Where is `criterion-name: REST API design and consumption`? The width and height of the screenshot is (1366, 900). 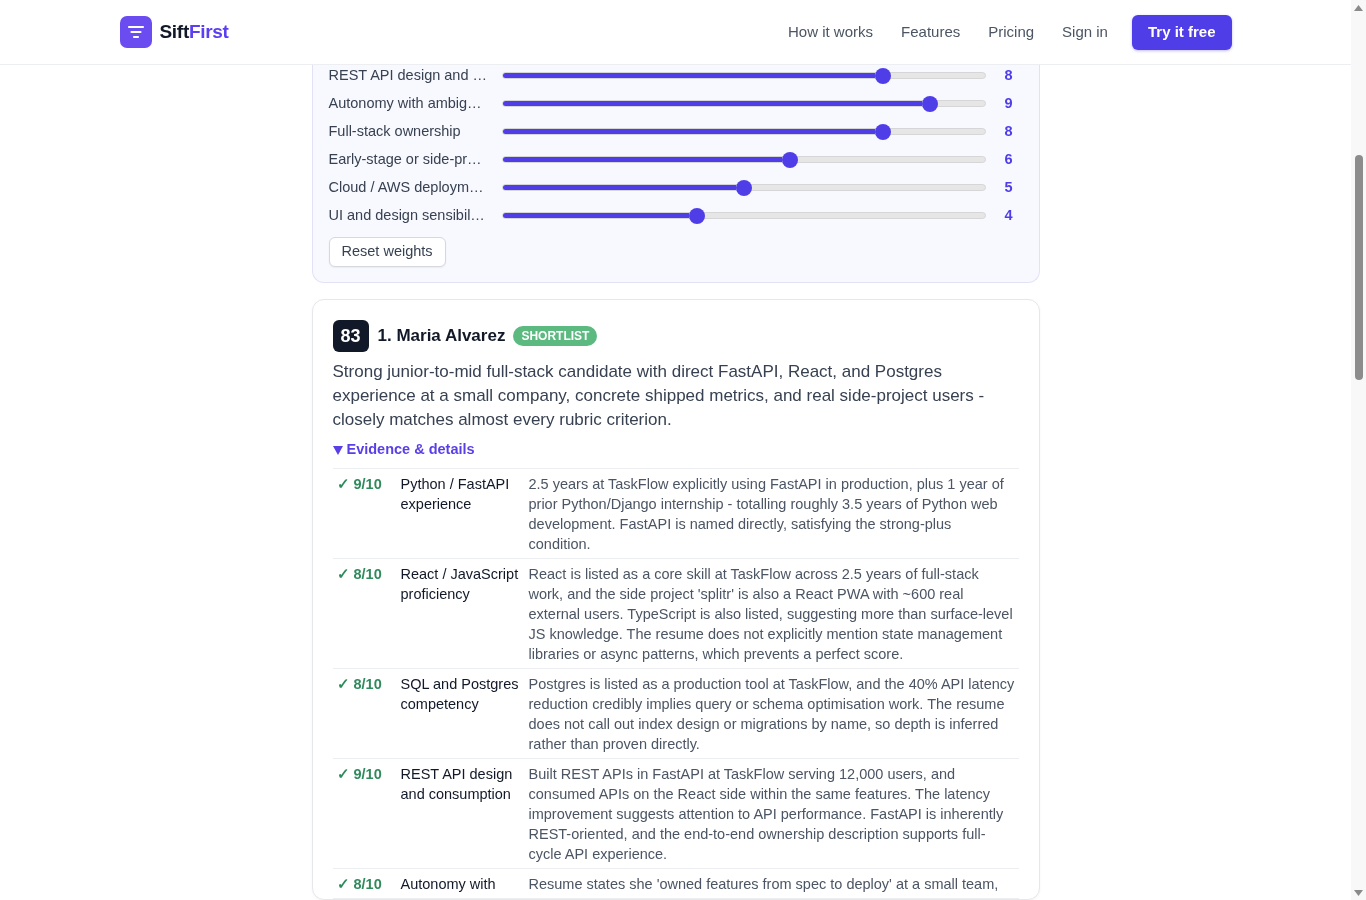
criterion-name: REST API design and consumption is located at coordinates (456, 784).